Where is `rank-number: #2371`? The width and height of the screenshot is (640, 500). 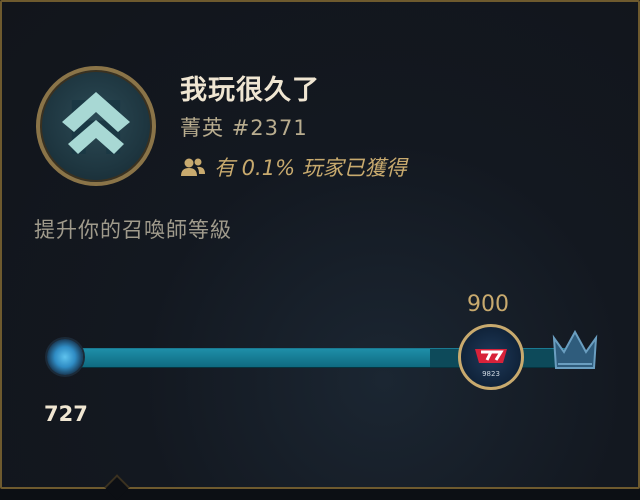 rank-number: #2371 is located at coordinates (269, 128).